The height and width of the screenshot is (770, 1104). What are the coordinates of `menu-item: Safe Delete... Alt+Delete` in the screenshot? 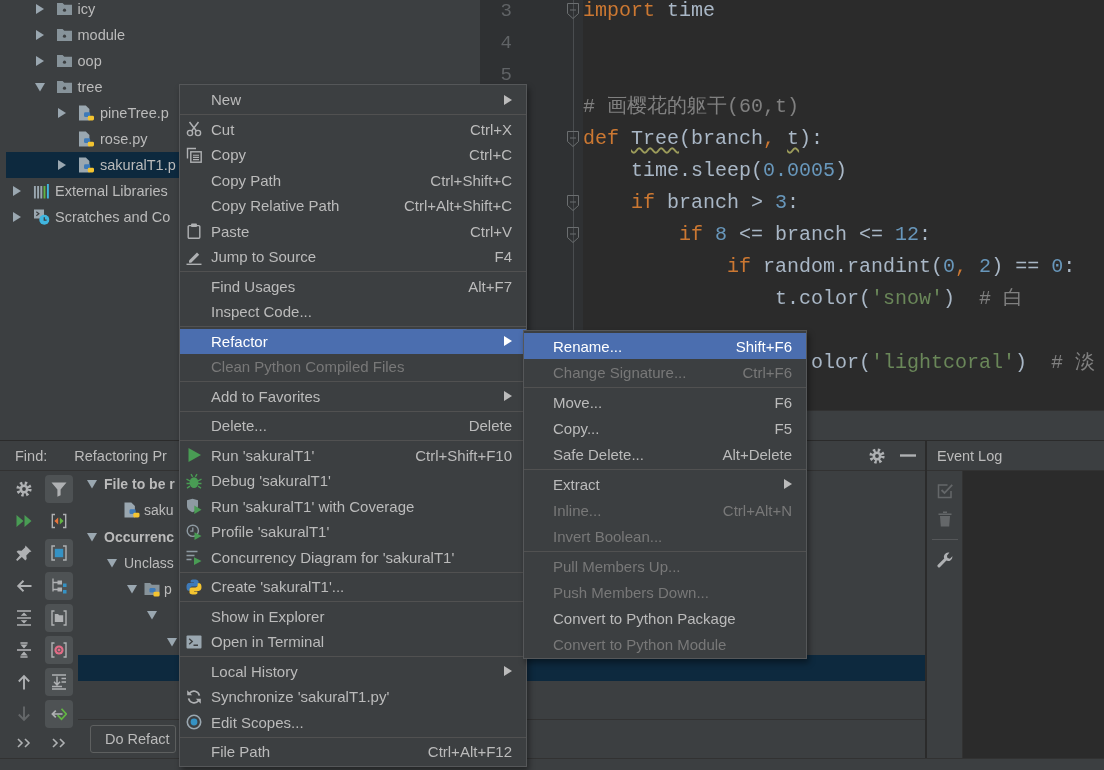 It's located at (665, 454).